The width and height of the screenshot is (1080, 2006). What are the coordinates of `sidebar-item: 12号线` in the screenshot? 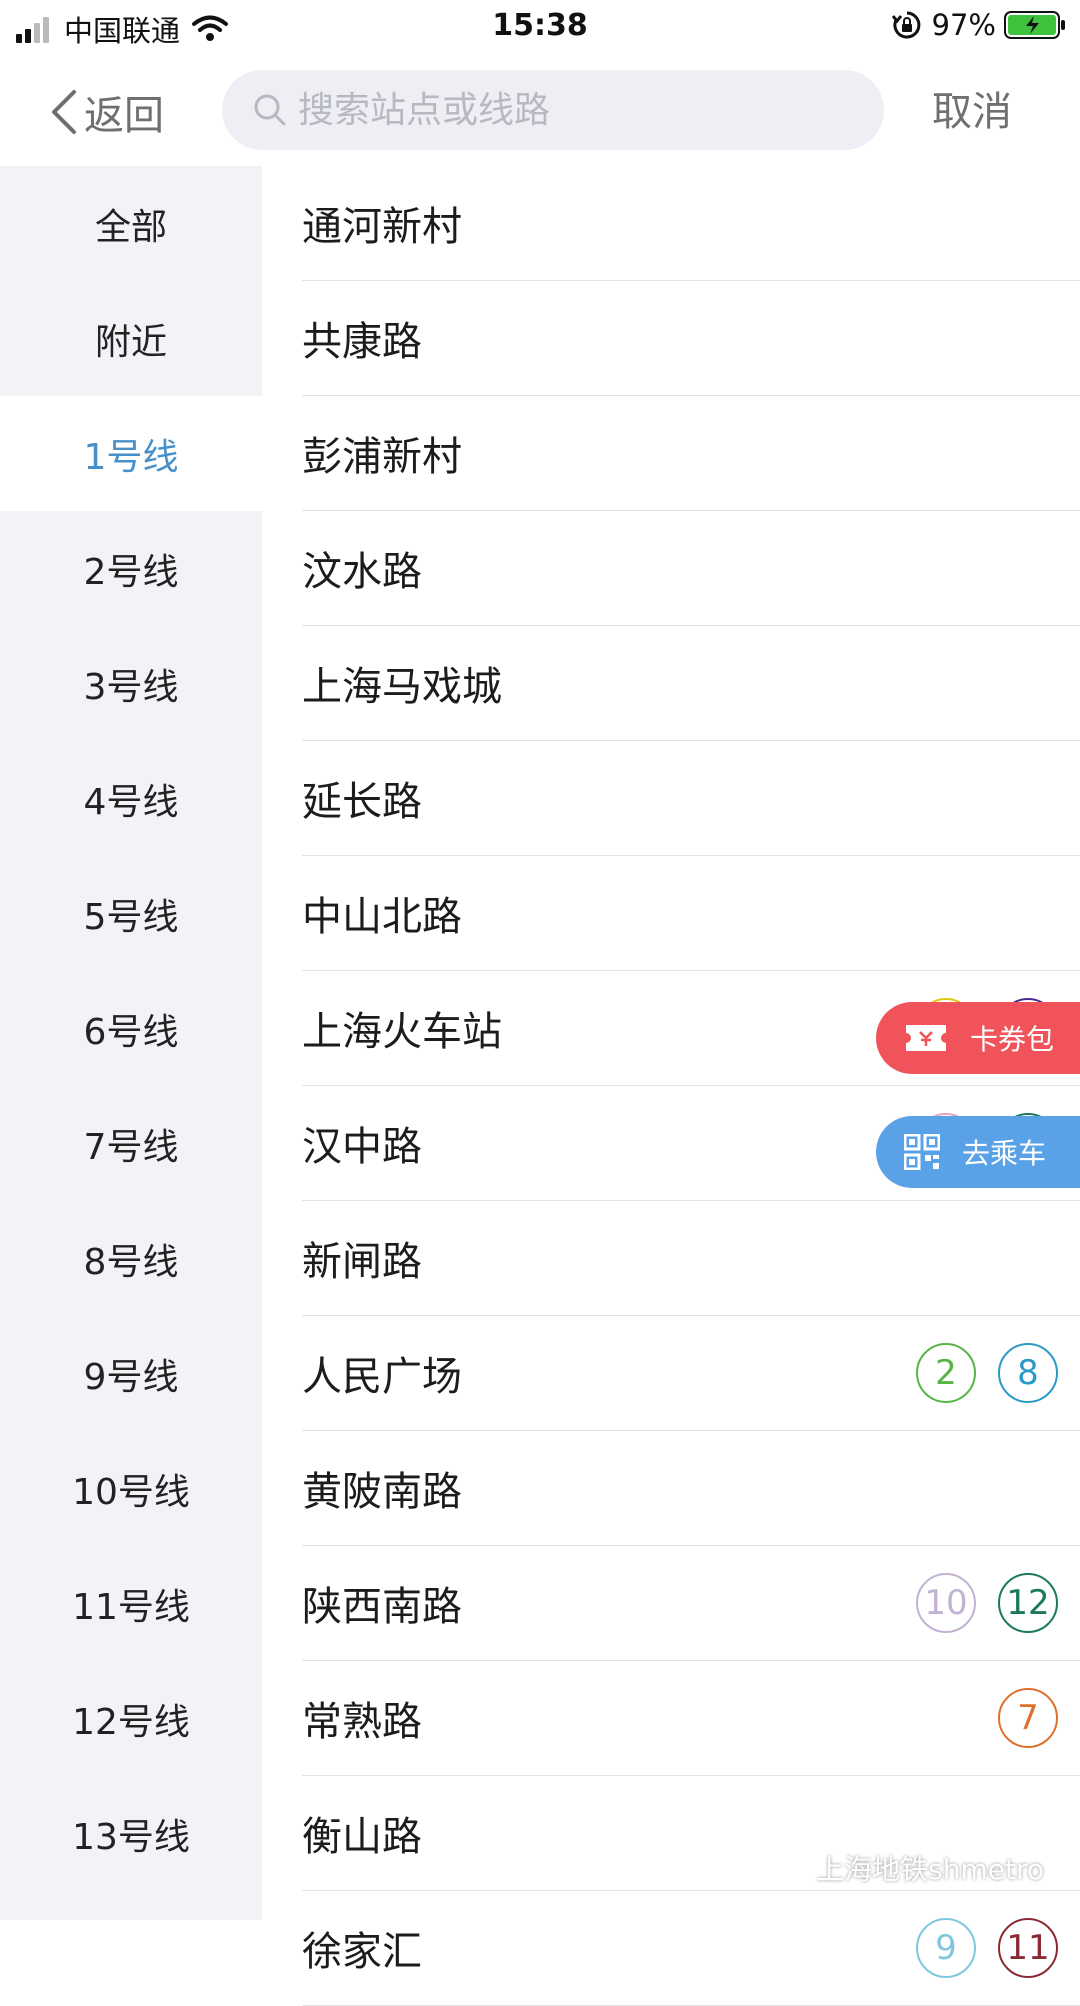 It's located at (131, 1718).